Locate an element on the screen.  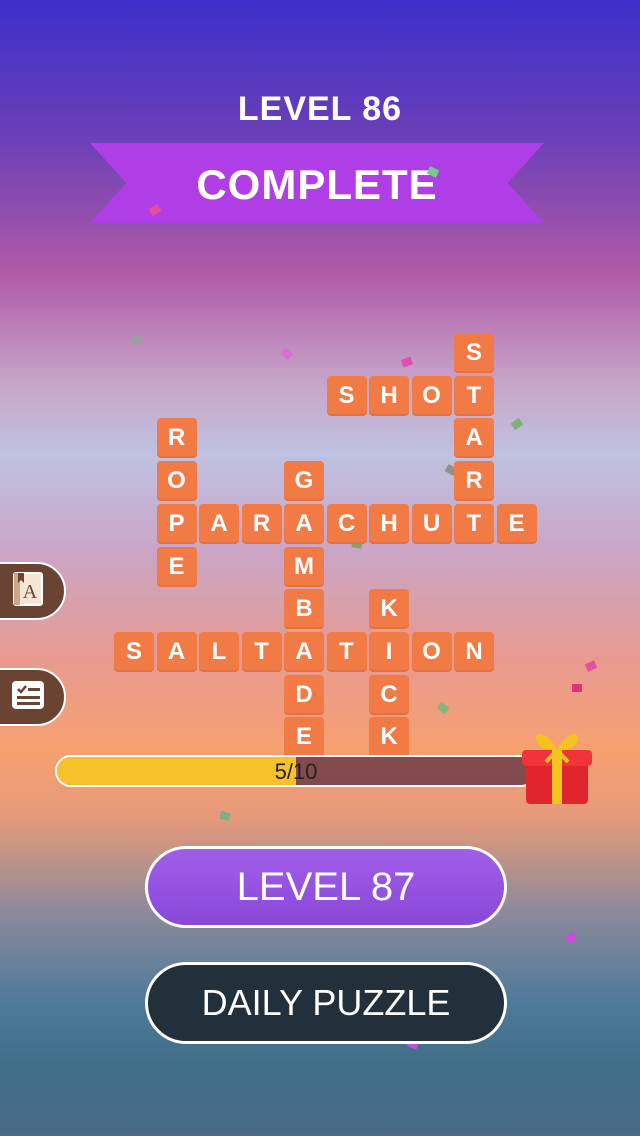
letter-tile: L is located at coordinates (219, 651).